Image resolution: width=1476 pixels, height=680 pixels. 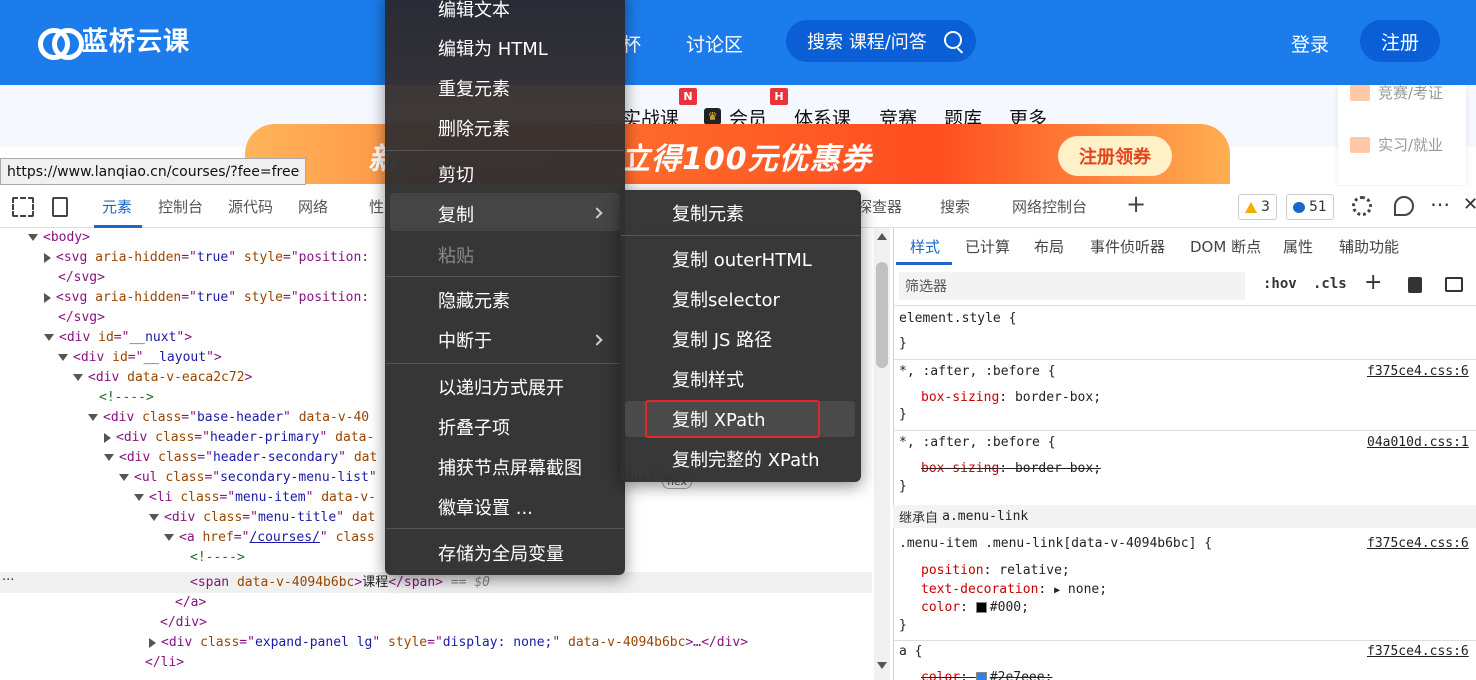 I want to click on tab-properties: 属性, so click(x=1298, y=246).